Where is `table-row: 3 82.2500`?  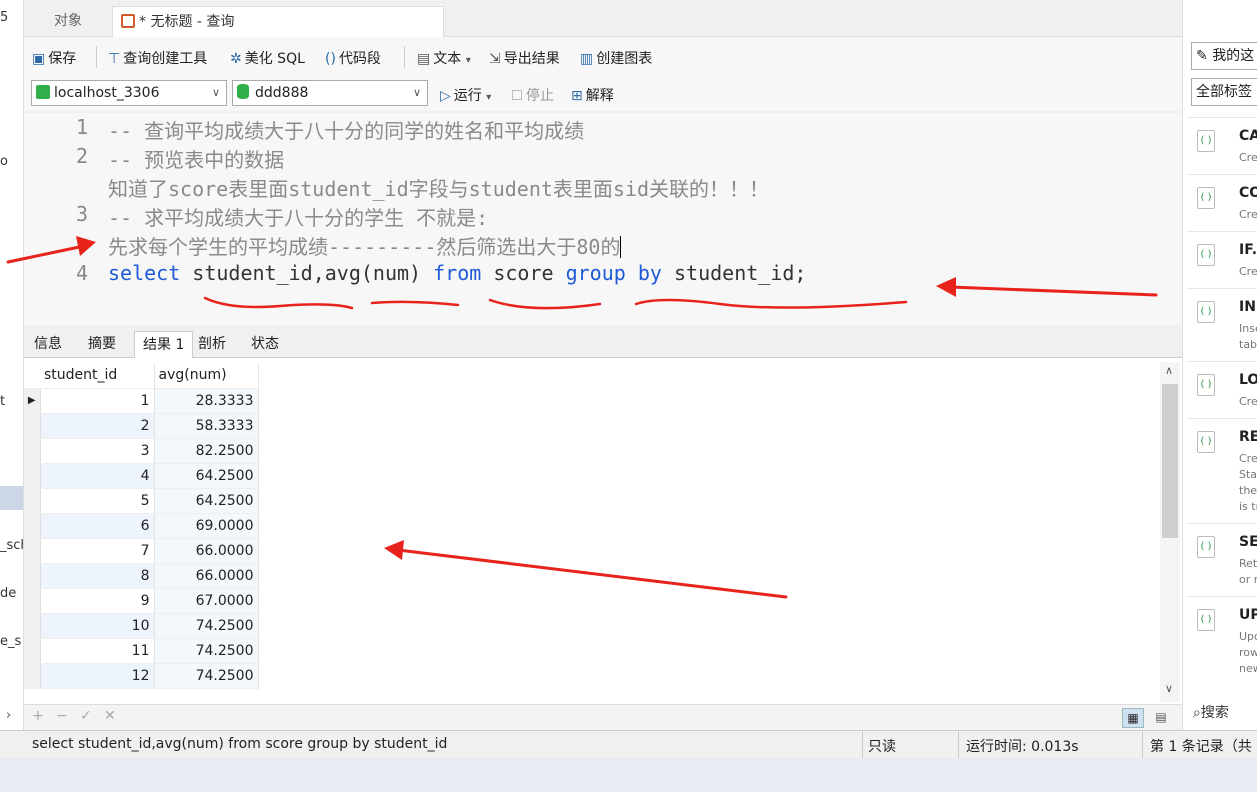
table-row: 3 82.2500 is located at coordinates (141, 451).